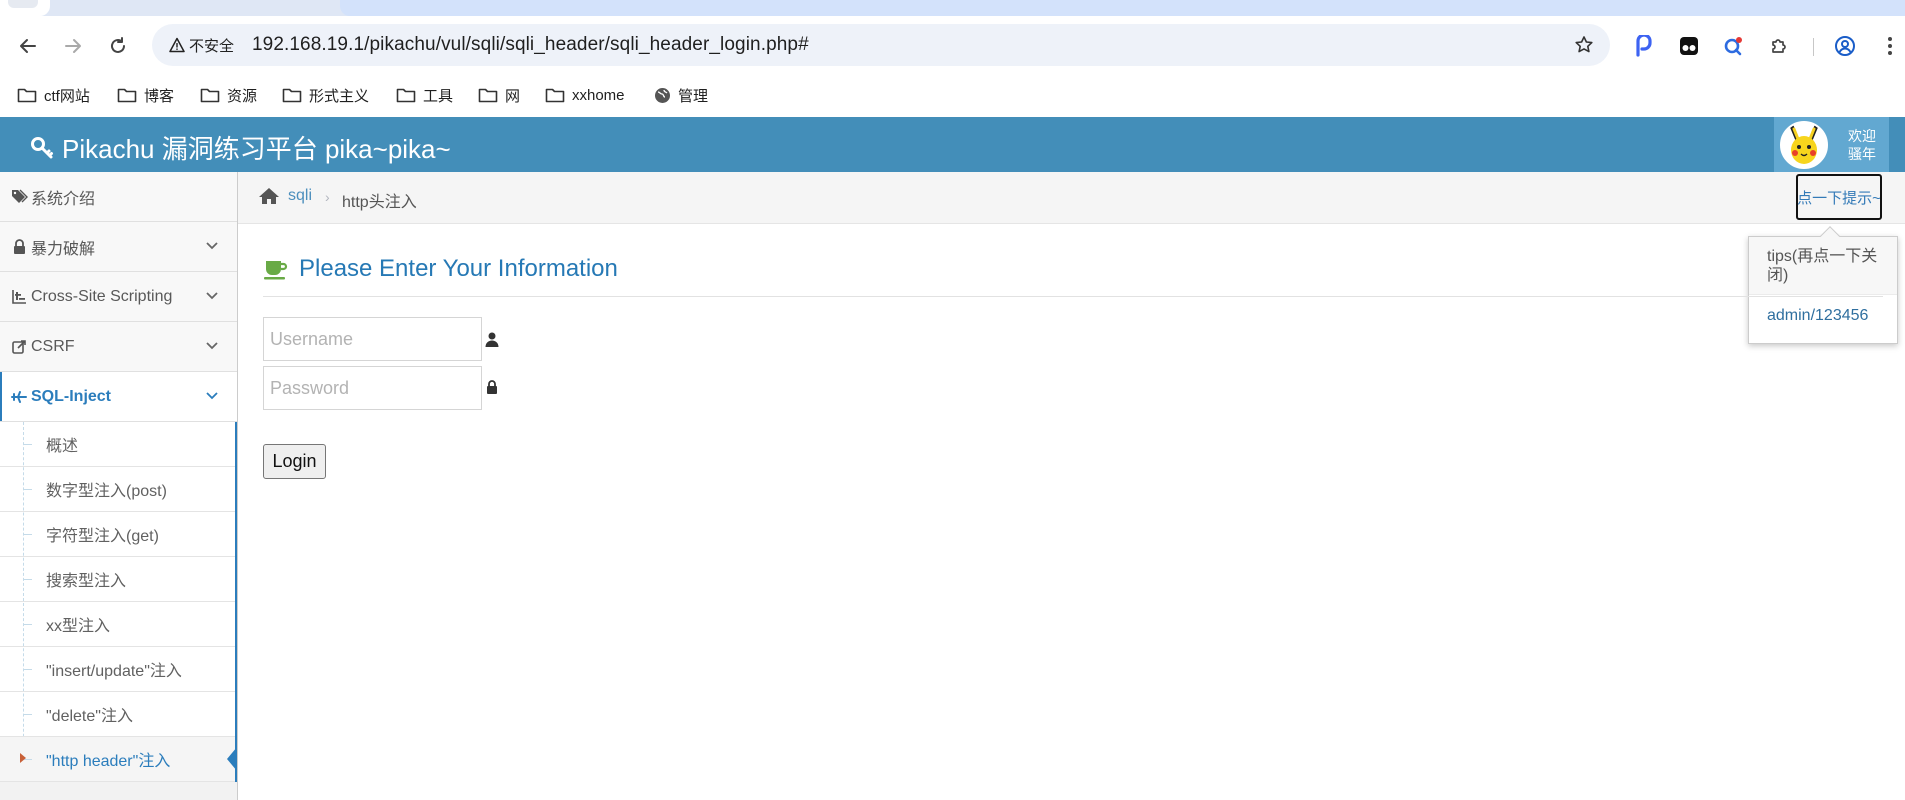 The height and width of the screenshot is (800, 1905). I want to click on tags-icon, so click(19, 196).